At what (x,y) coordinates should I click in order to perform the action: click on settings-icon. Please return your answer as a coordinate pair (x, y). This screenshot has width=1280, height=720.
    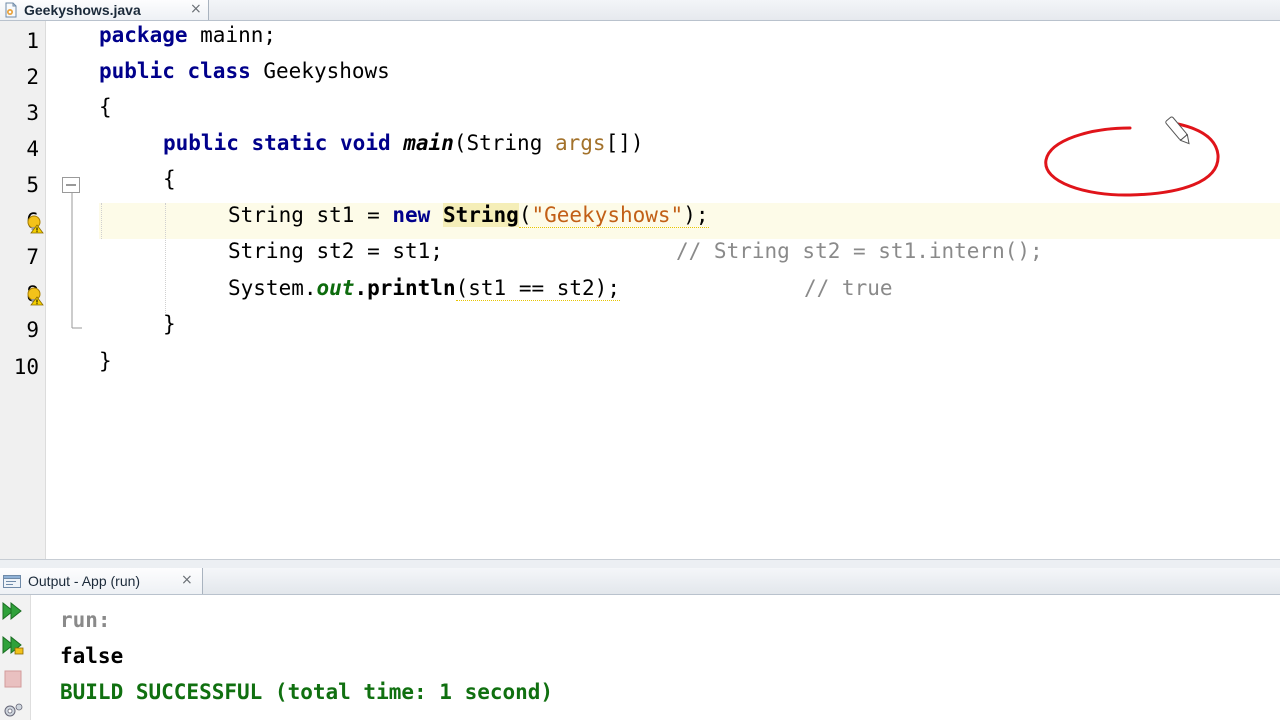
    Looking at the image, I should click on (13, 709).